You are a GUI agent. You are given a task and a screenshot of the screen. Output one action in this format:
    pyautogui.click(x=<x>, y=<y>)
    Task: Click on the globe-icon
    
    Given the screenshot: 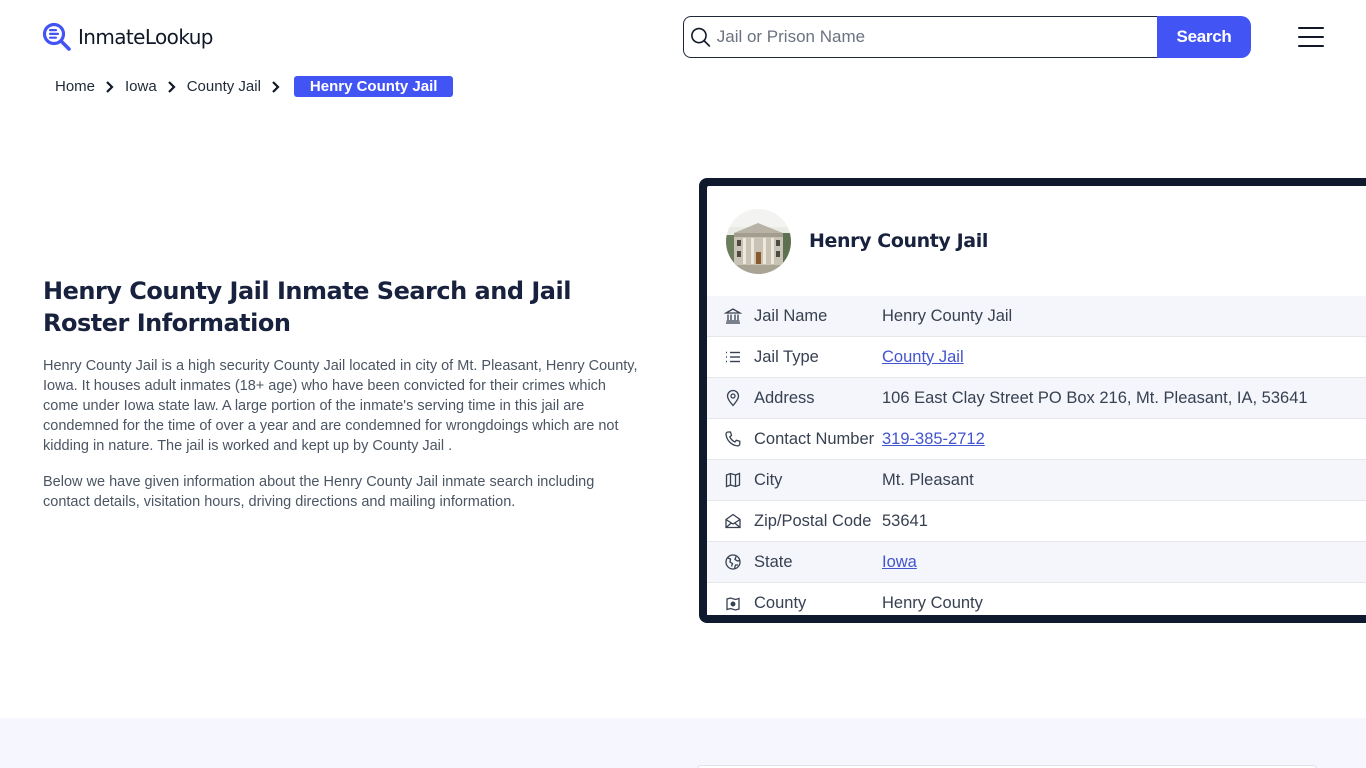 What is the action you would take?
    pyautogui.click(x=733, y=562)
    